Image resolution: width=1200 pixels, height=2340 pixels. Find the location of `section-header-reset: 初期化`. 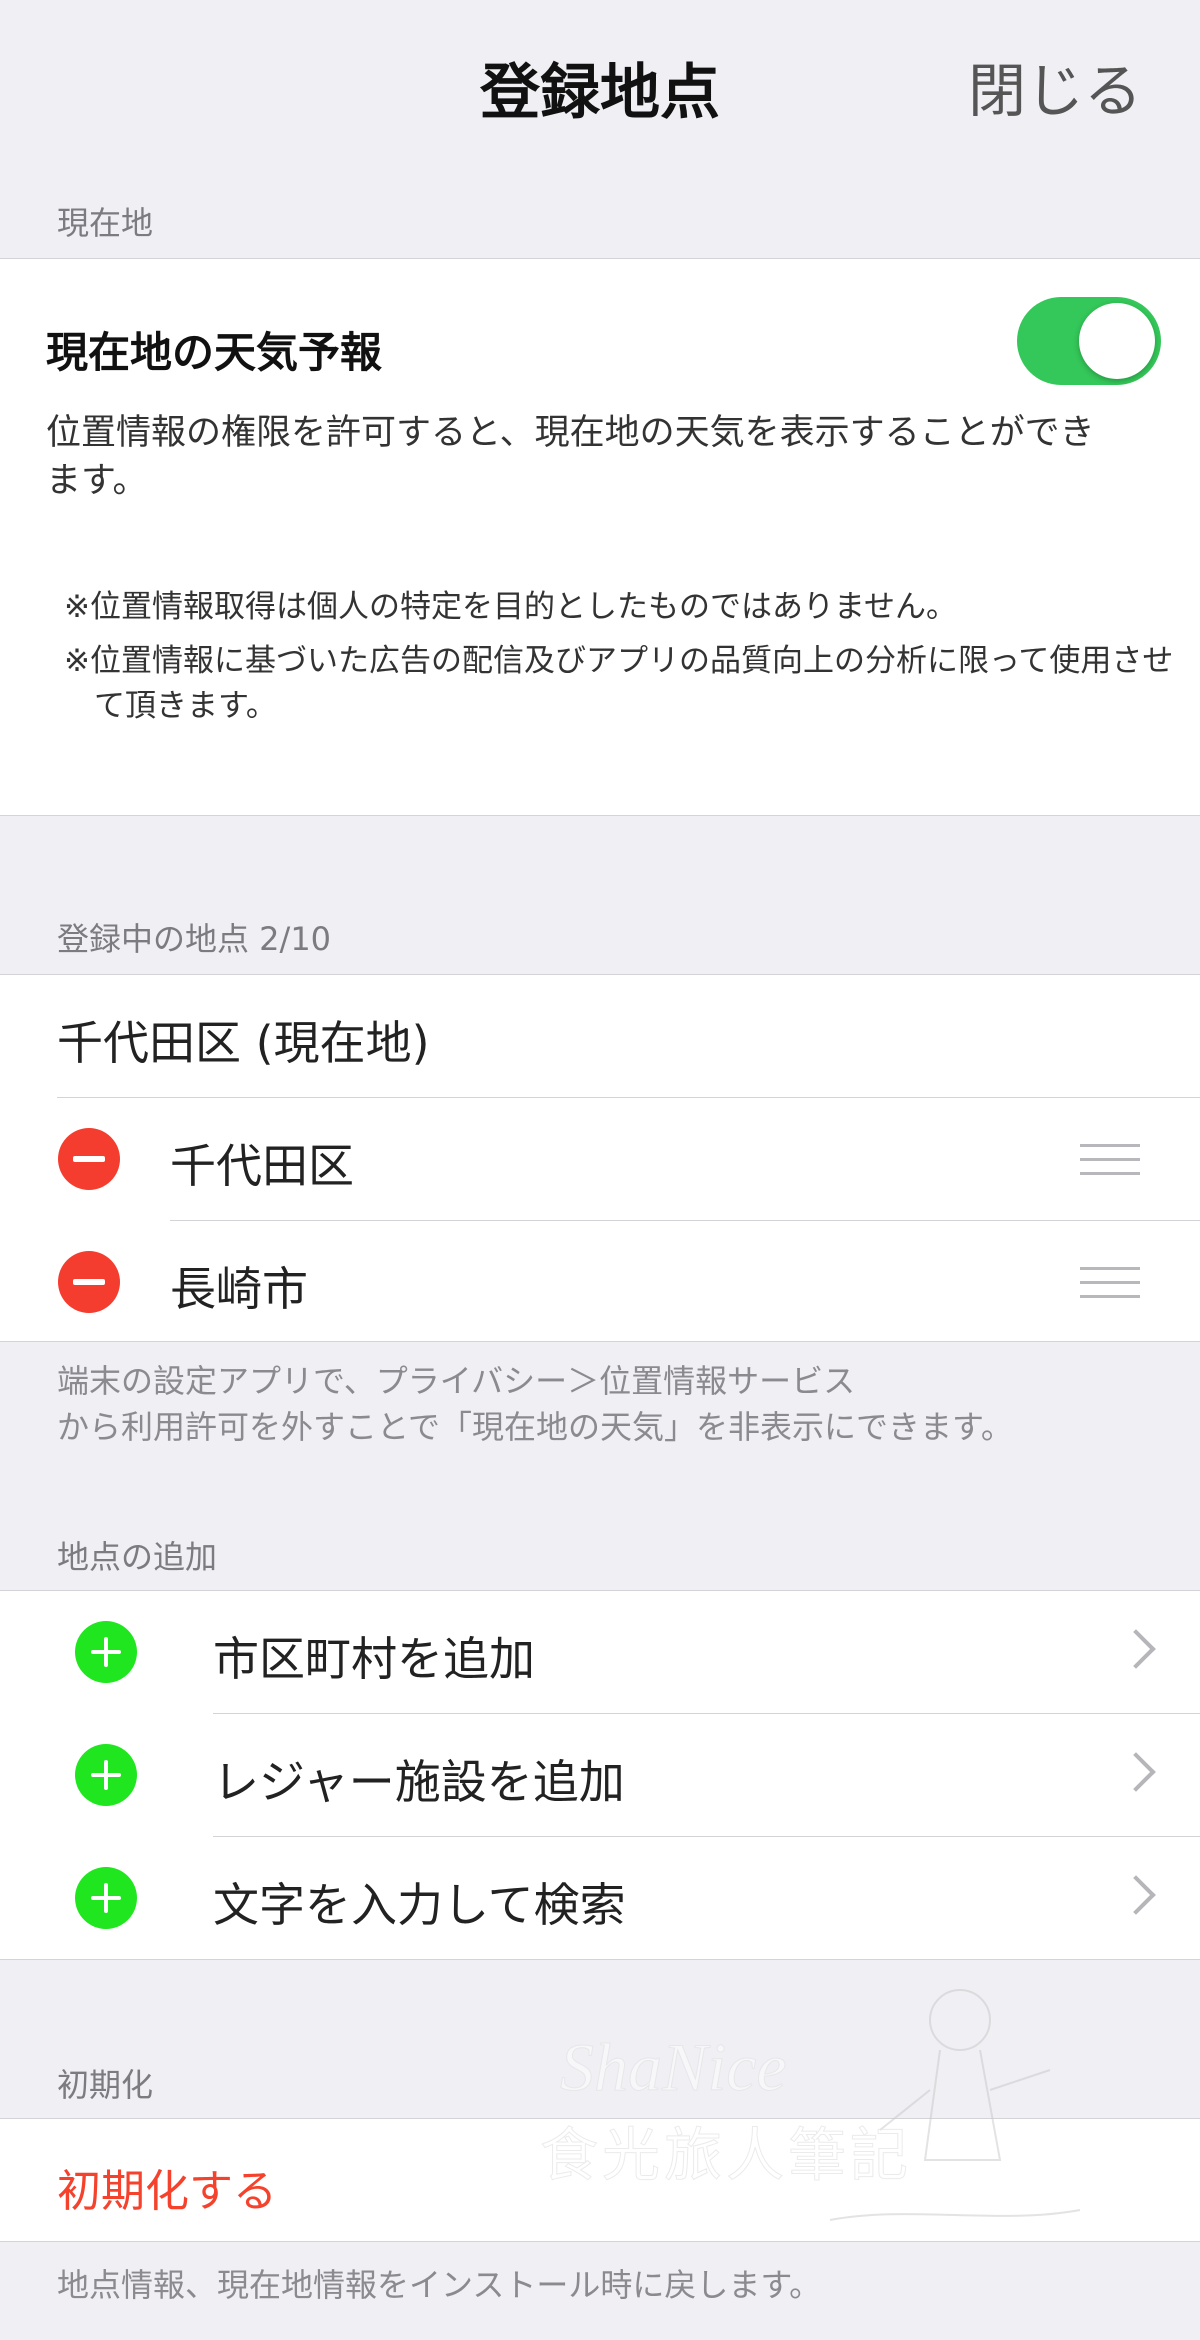

section-header-reset: 初期化 is located at coordinates (105, 2085).